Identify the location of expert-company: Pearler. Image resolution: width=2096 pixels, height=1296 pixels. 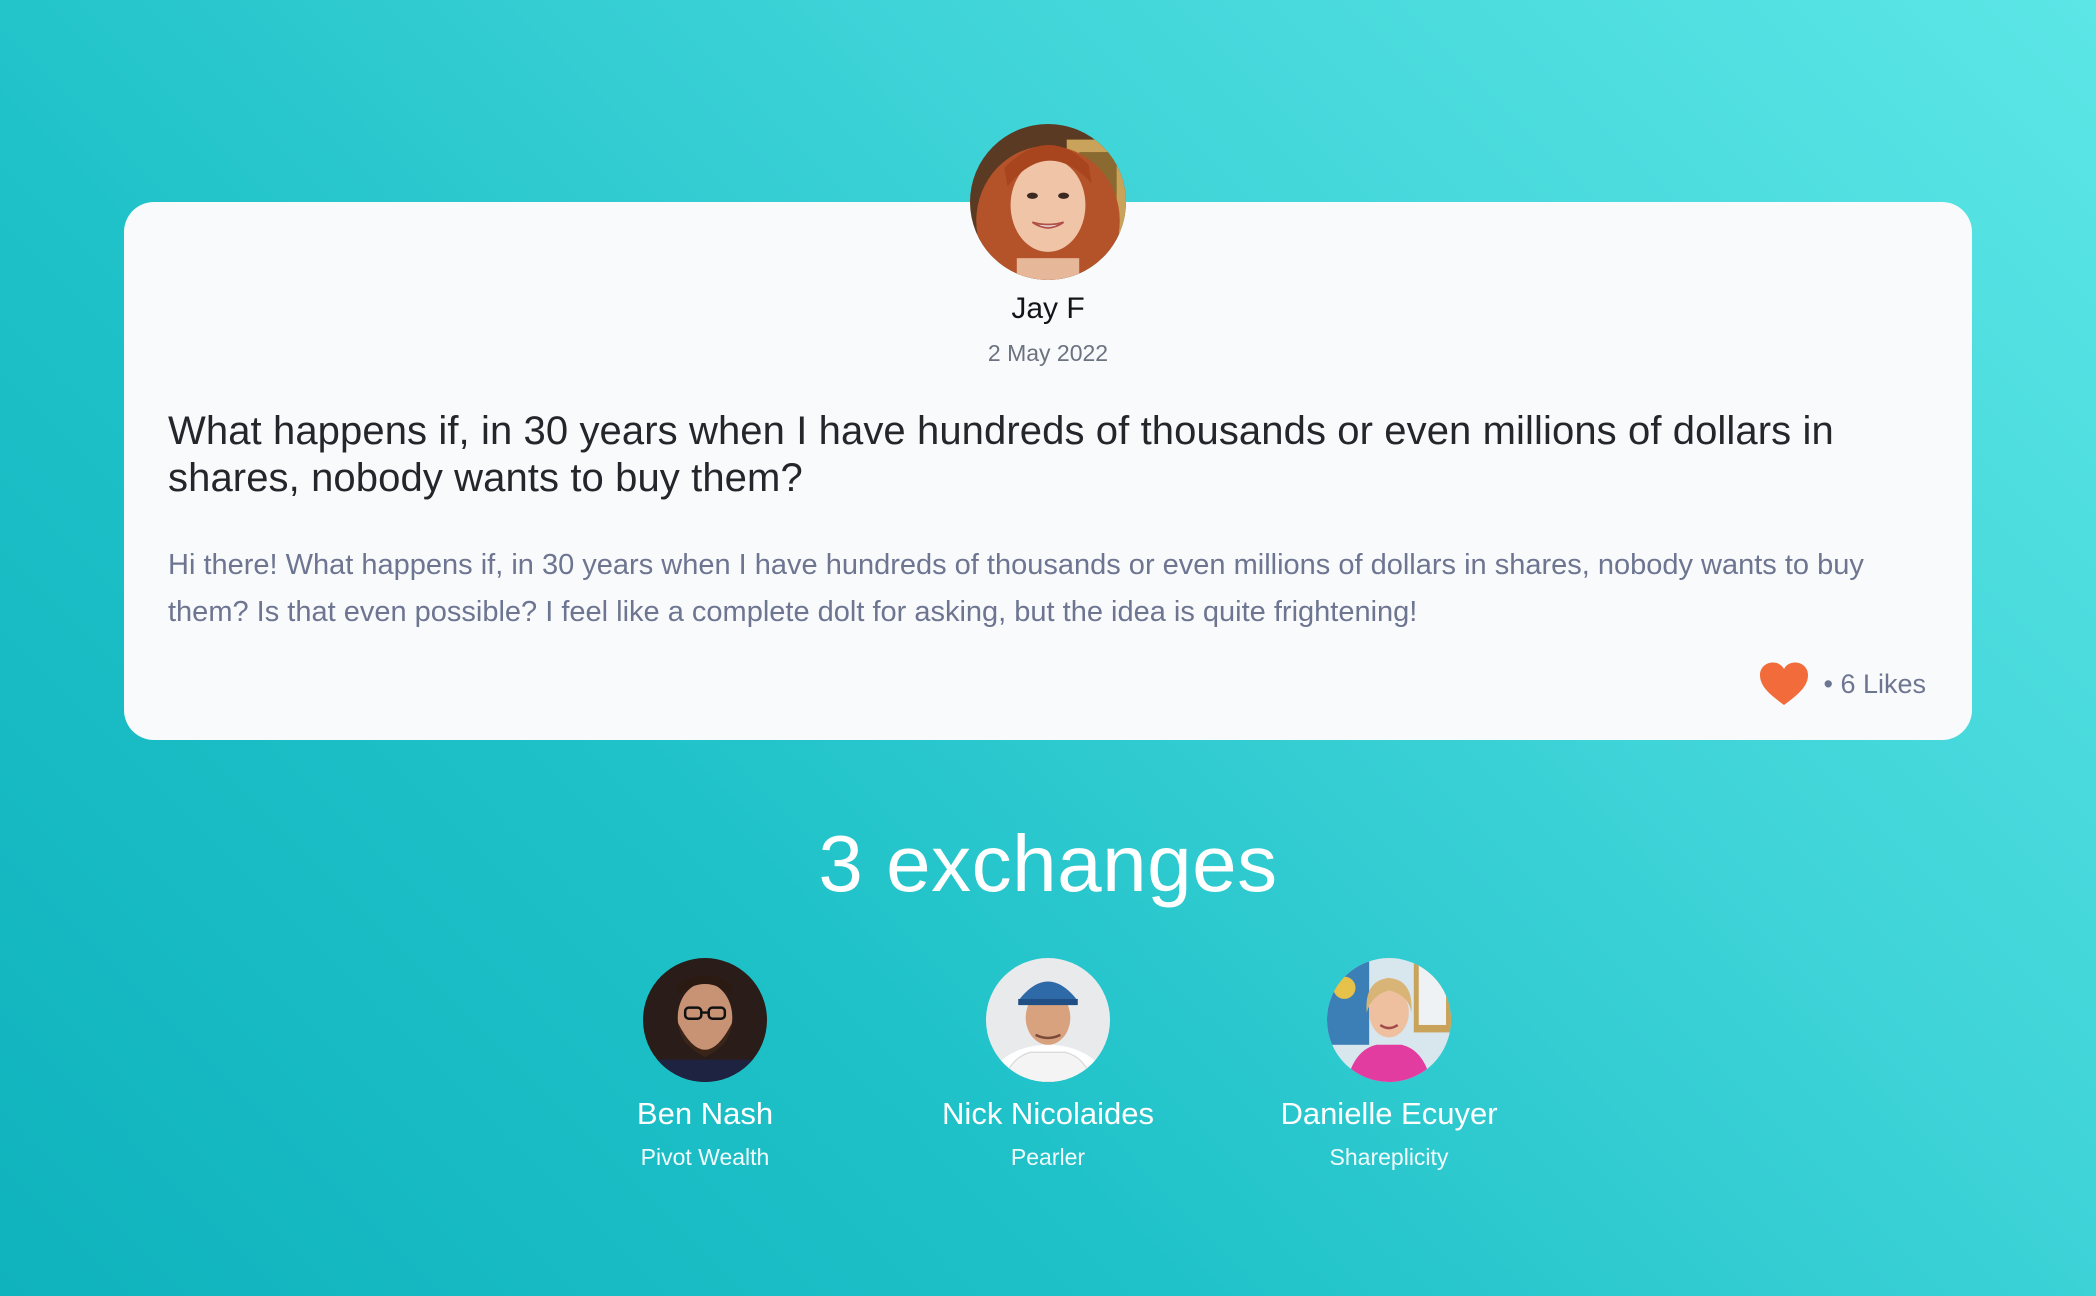
(1048, 1157).